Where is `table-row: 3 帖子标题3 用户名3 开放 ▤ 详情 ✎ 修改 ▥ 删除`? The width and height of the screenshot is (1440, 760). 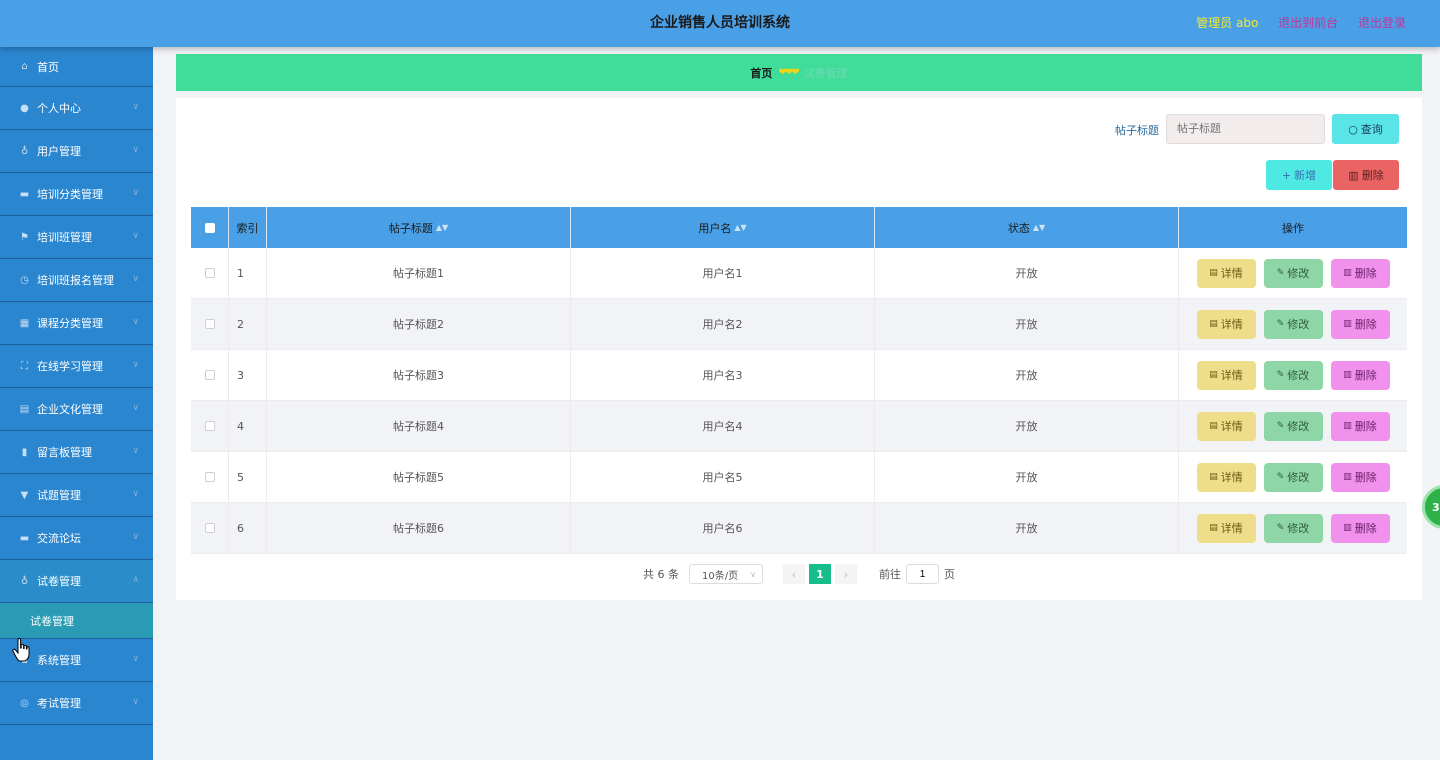 table-row: 3 帖子标题3 用户名3 开放 ▤ 详情 ✎ 修改 ▥ 删除 is located at coordinates (799, 375).